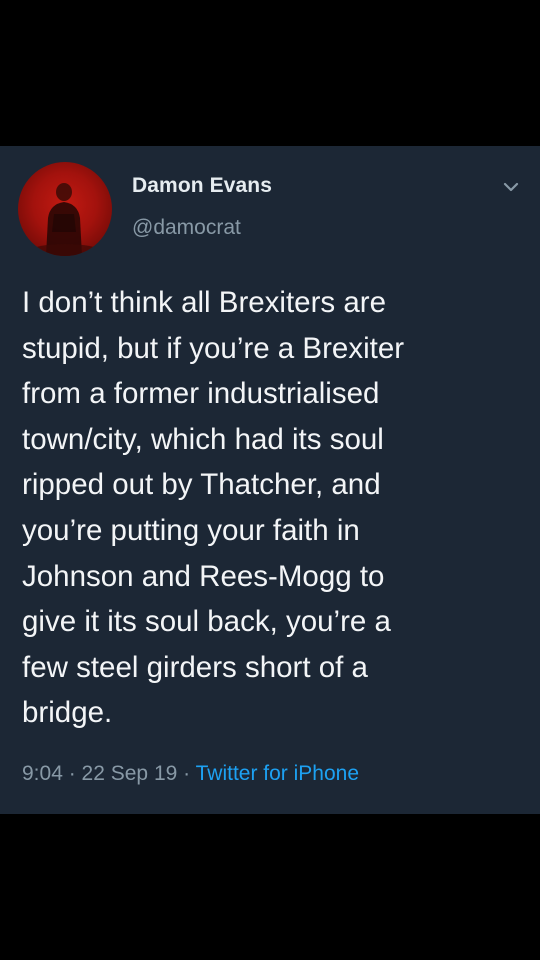  What do you see at coordinates (65, 219) in the screenshot?
I see `avatar-portrait-icon` at bounding box center [65, 219].